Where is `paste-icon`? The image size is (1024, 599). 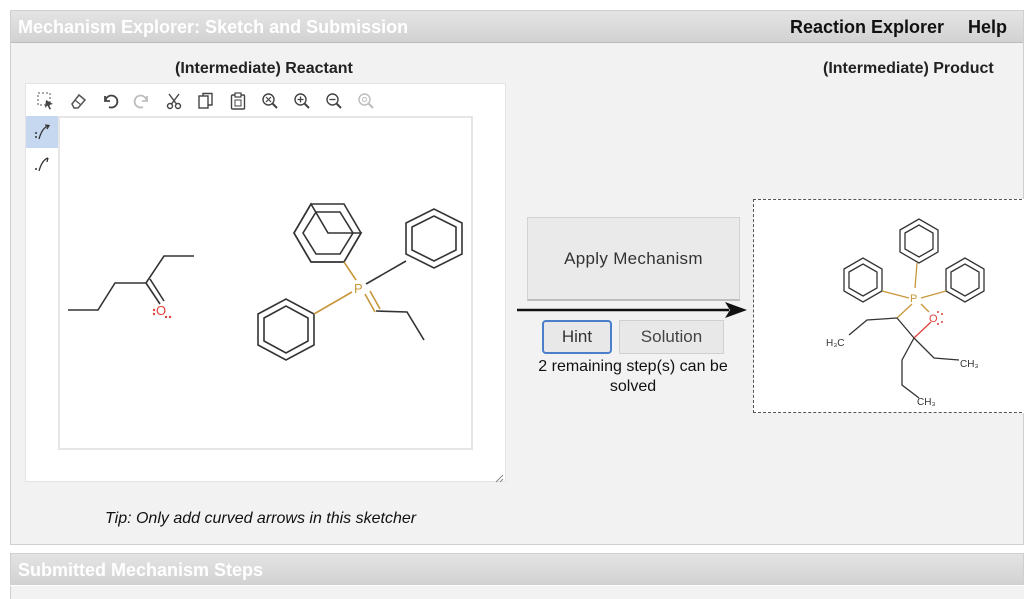 paste-icon is located at coordinates (238, 101).